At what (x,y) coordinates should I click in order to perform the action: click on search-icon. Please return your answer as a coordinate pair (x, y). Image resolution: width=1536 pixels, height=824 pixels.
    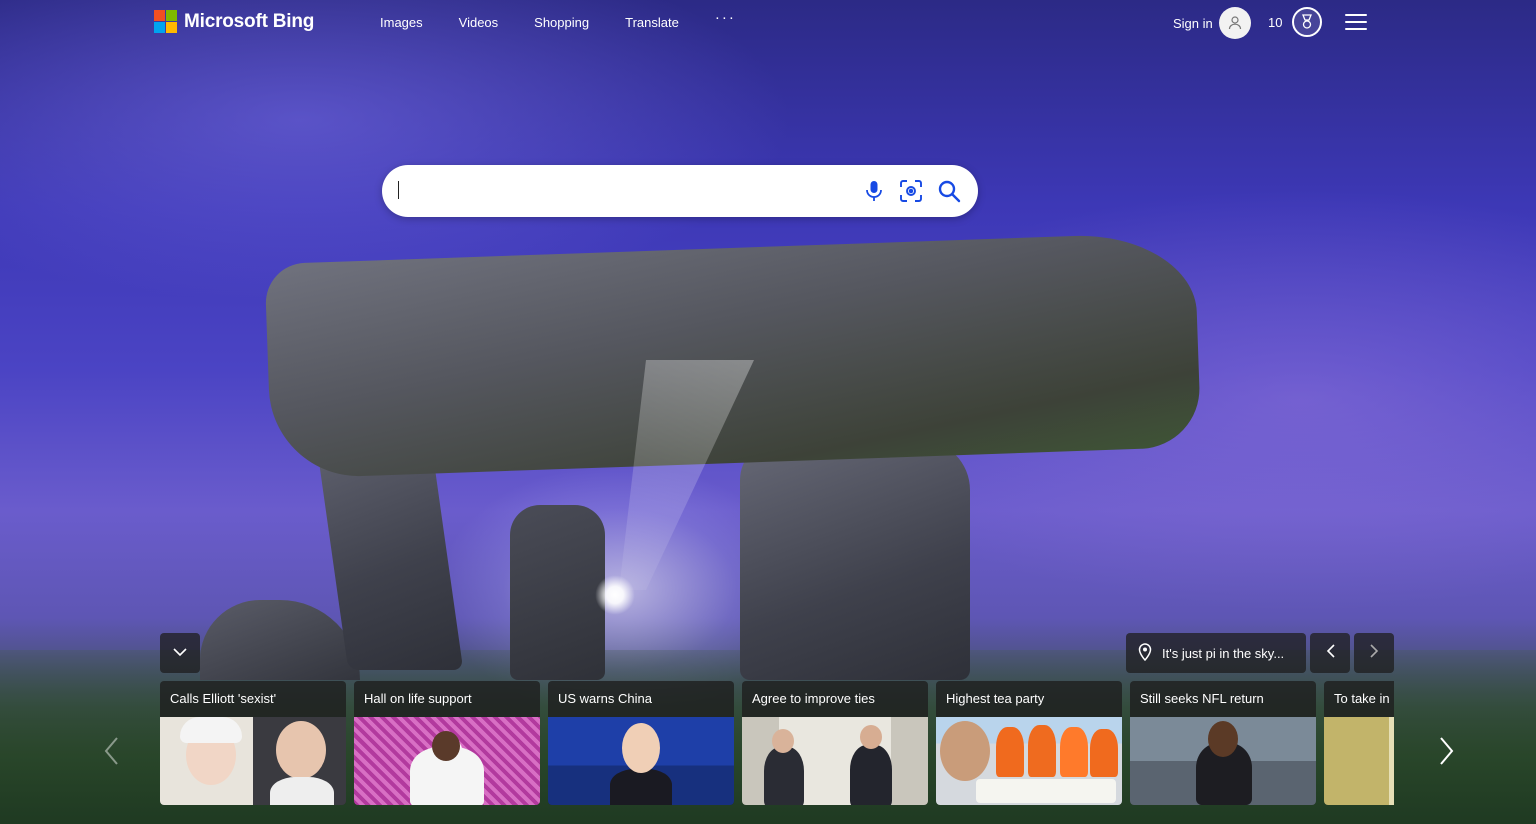
    Looking at the image, I should click on (949, 191).